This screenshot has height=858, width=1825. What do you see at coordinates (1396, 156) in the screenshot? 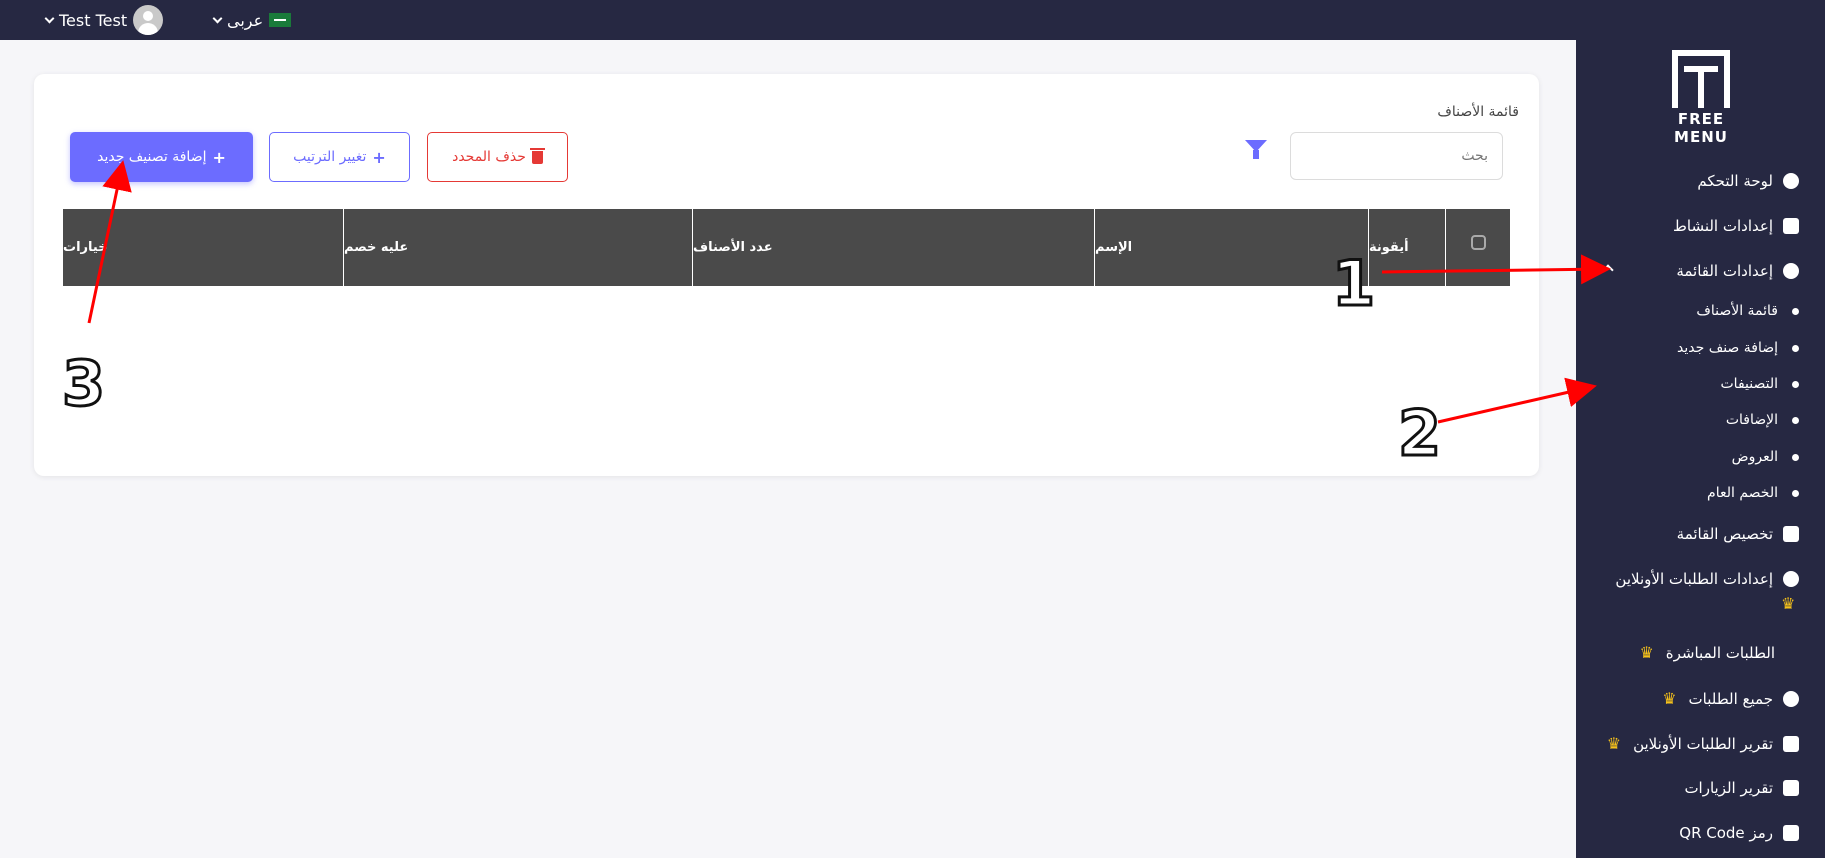
I see `search-input` at bounding box center [1396, 156].